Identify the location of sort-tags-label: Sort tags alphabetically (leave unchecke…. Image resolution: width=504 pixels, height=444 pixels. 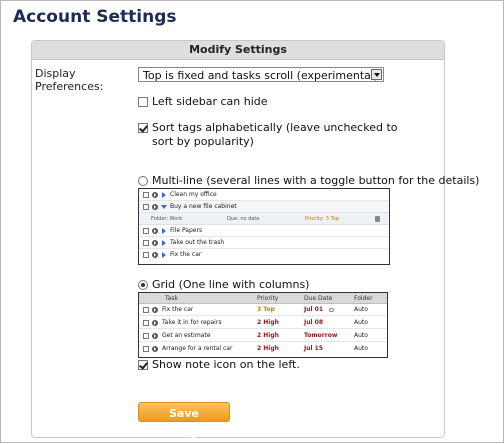
(275, 134).